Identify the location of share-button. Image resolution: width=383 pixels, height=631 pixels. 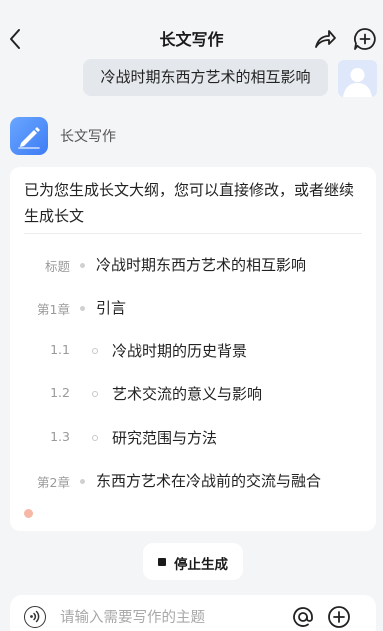
(325, 39).